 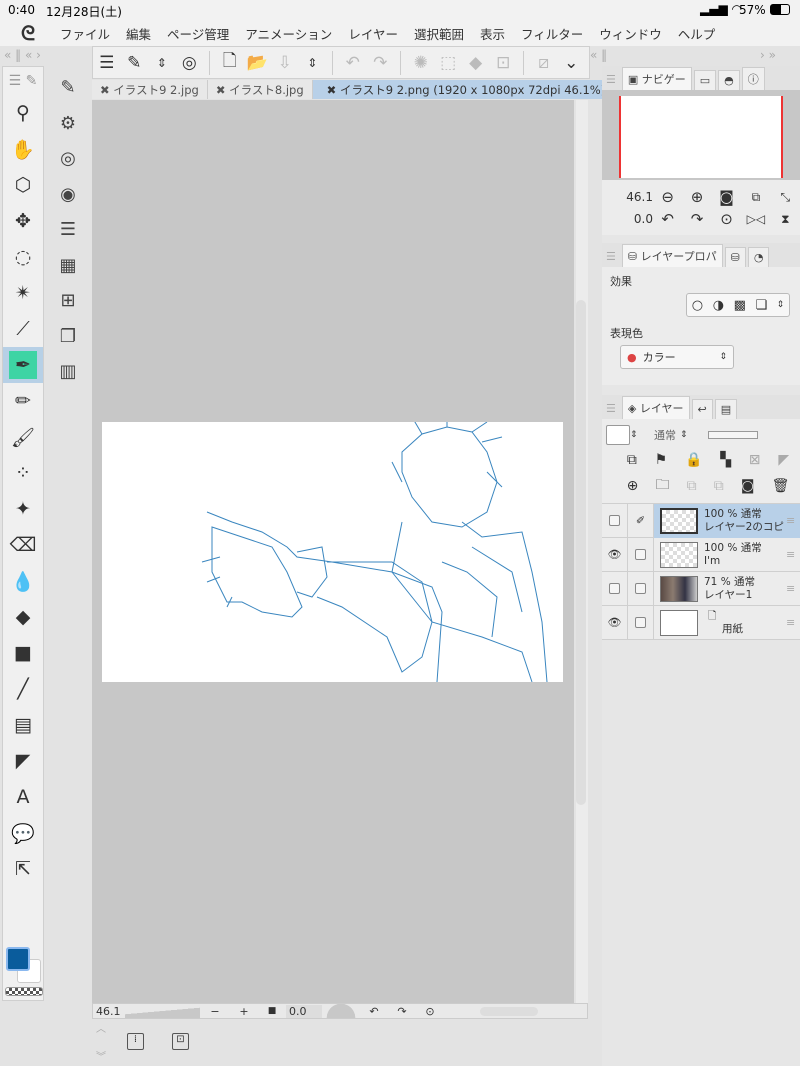 I want to click on approximate-color-icon: ❐, so click(x=68, y=337).